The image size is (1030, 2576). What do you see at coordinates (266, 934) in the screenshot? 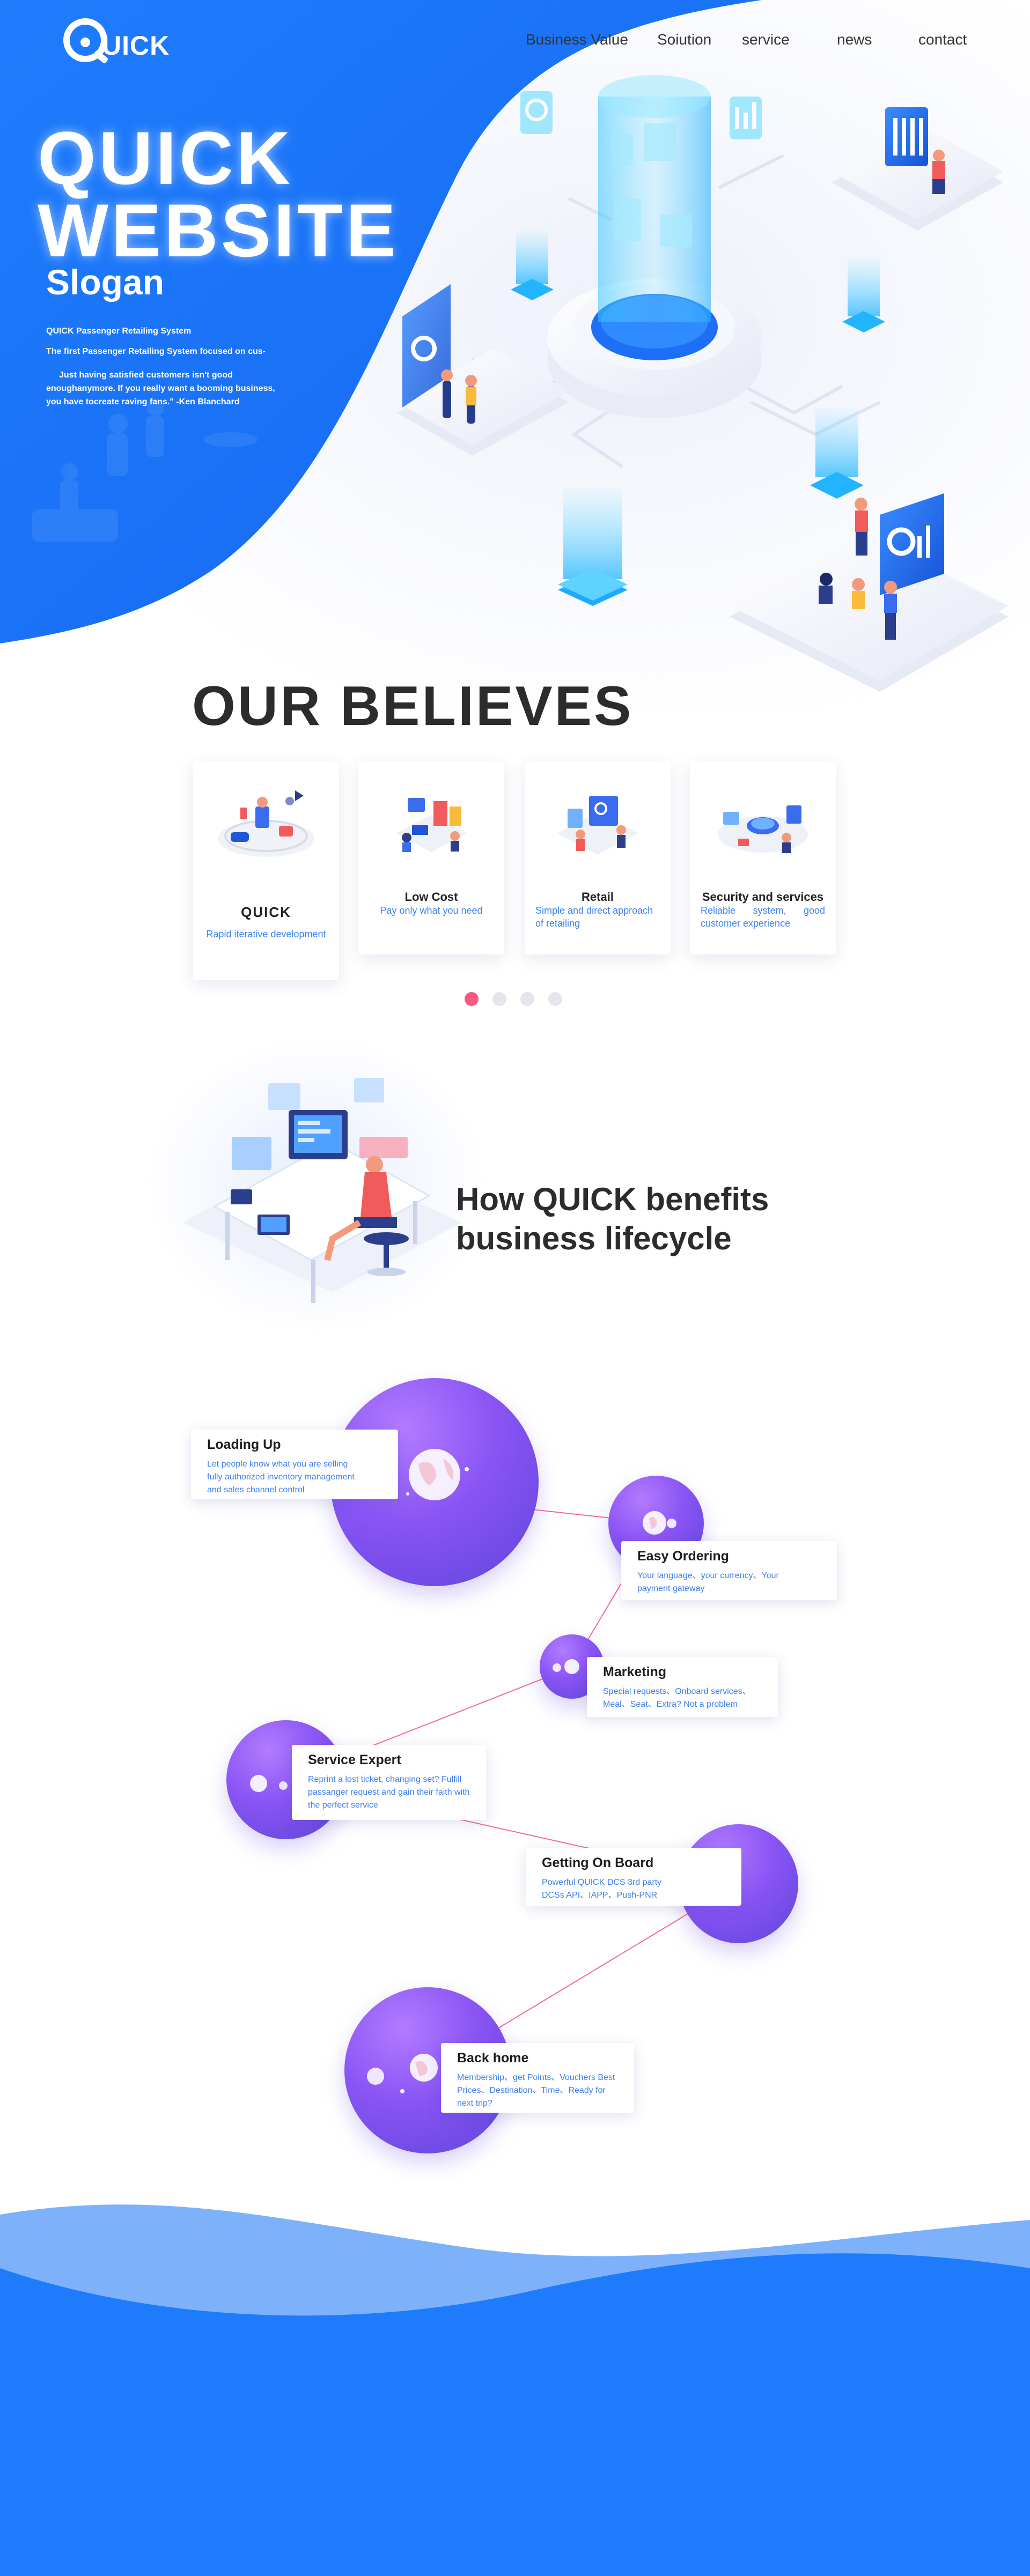
I see `believe-card-desc: Rapid iterative development` at bounding box center [266, 934].